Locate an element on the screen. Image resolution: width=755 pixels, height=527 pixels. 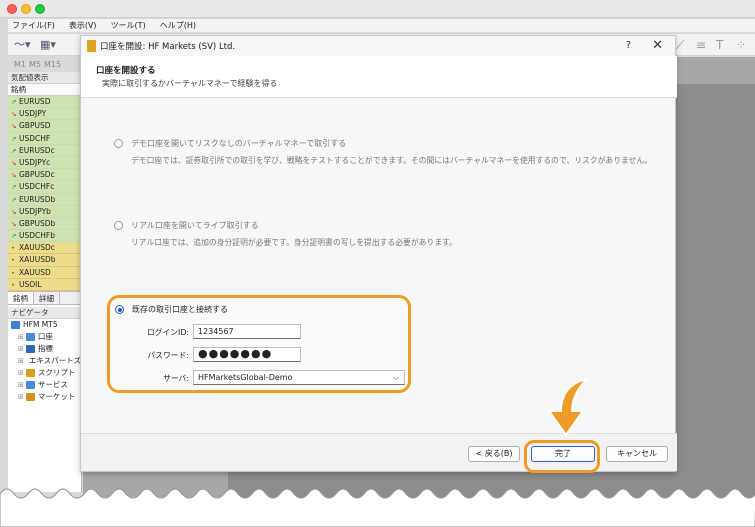
symbol-row: ↘ USDJPYc is located at coordinates (44, 163).